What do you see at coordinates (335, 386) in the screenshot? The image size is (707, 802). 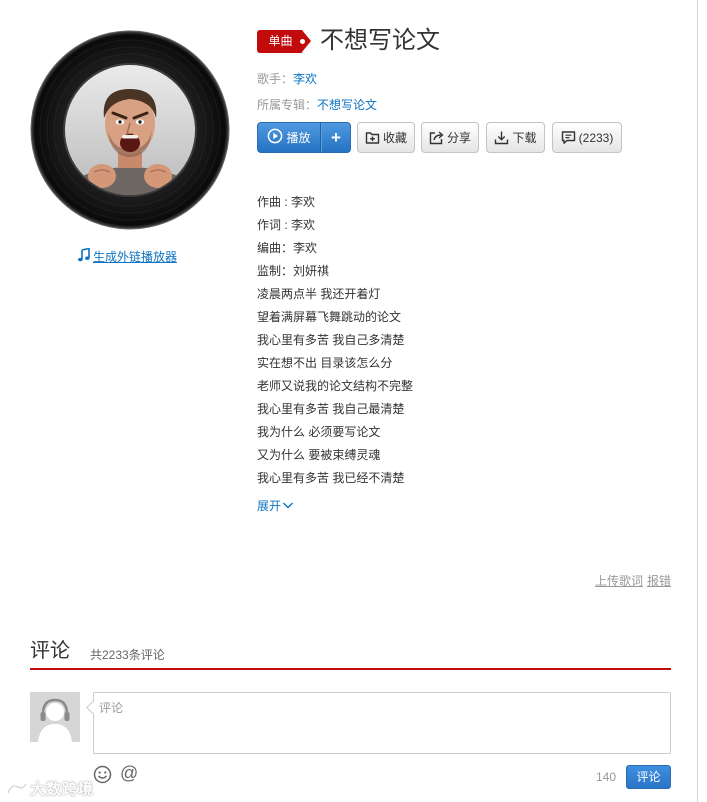 I see `lyric-line: 老师又说我的论文结构不完整` at bounding box center [335, 386].